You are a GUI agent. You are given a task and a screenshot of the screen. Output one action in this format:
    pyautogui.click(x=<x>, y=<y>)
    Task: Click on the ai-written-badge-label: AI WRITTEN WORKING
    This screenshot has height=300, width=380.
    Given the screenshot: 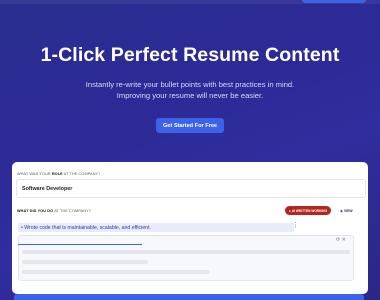 What is the action you would take?
    pyautogui.click(x=309, y=210)
    